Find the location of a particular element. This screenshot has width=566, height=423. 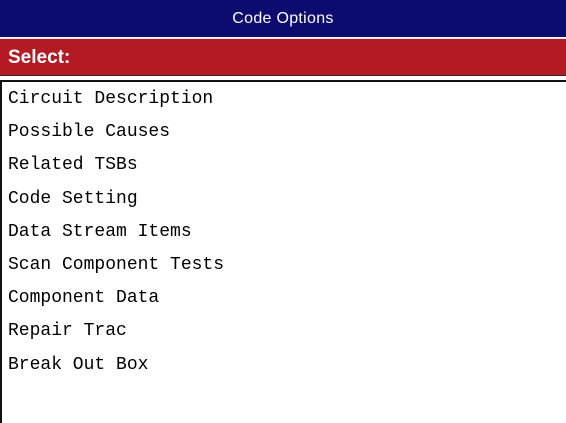

list-item-scan-component-tests: Scan Component Tests is located at coordinates (284, 265).